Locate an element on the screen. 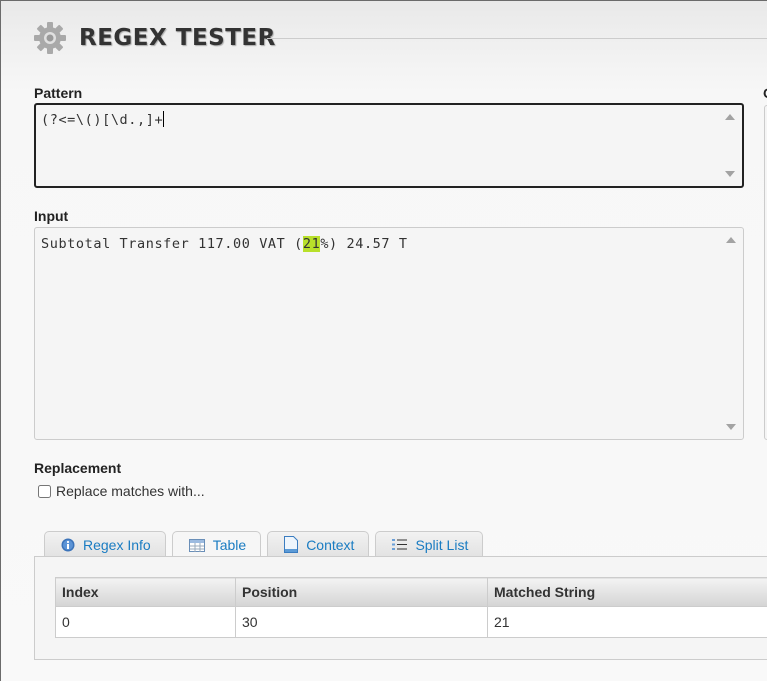  pattern-text: (?<=\()[\d.,]+ is located at coordinates (102, 120).